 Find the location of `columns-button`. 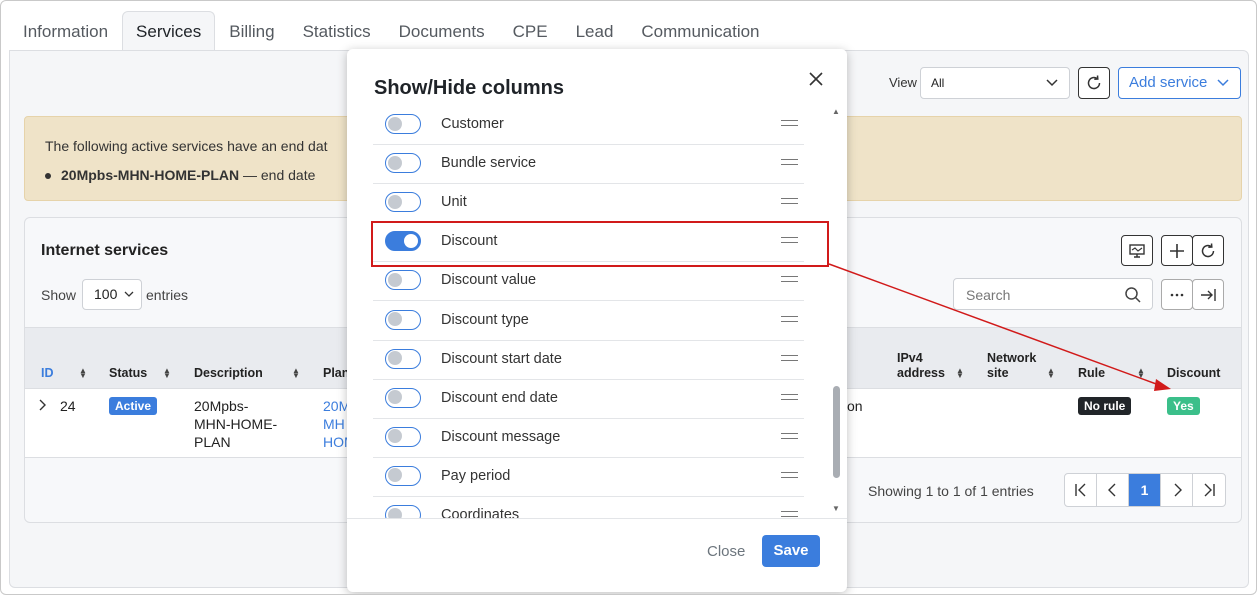

columns-button is located at coordinates (1137, 250).